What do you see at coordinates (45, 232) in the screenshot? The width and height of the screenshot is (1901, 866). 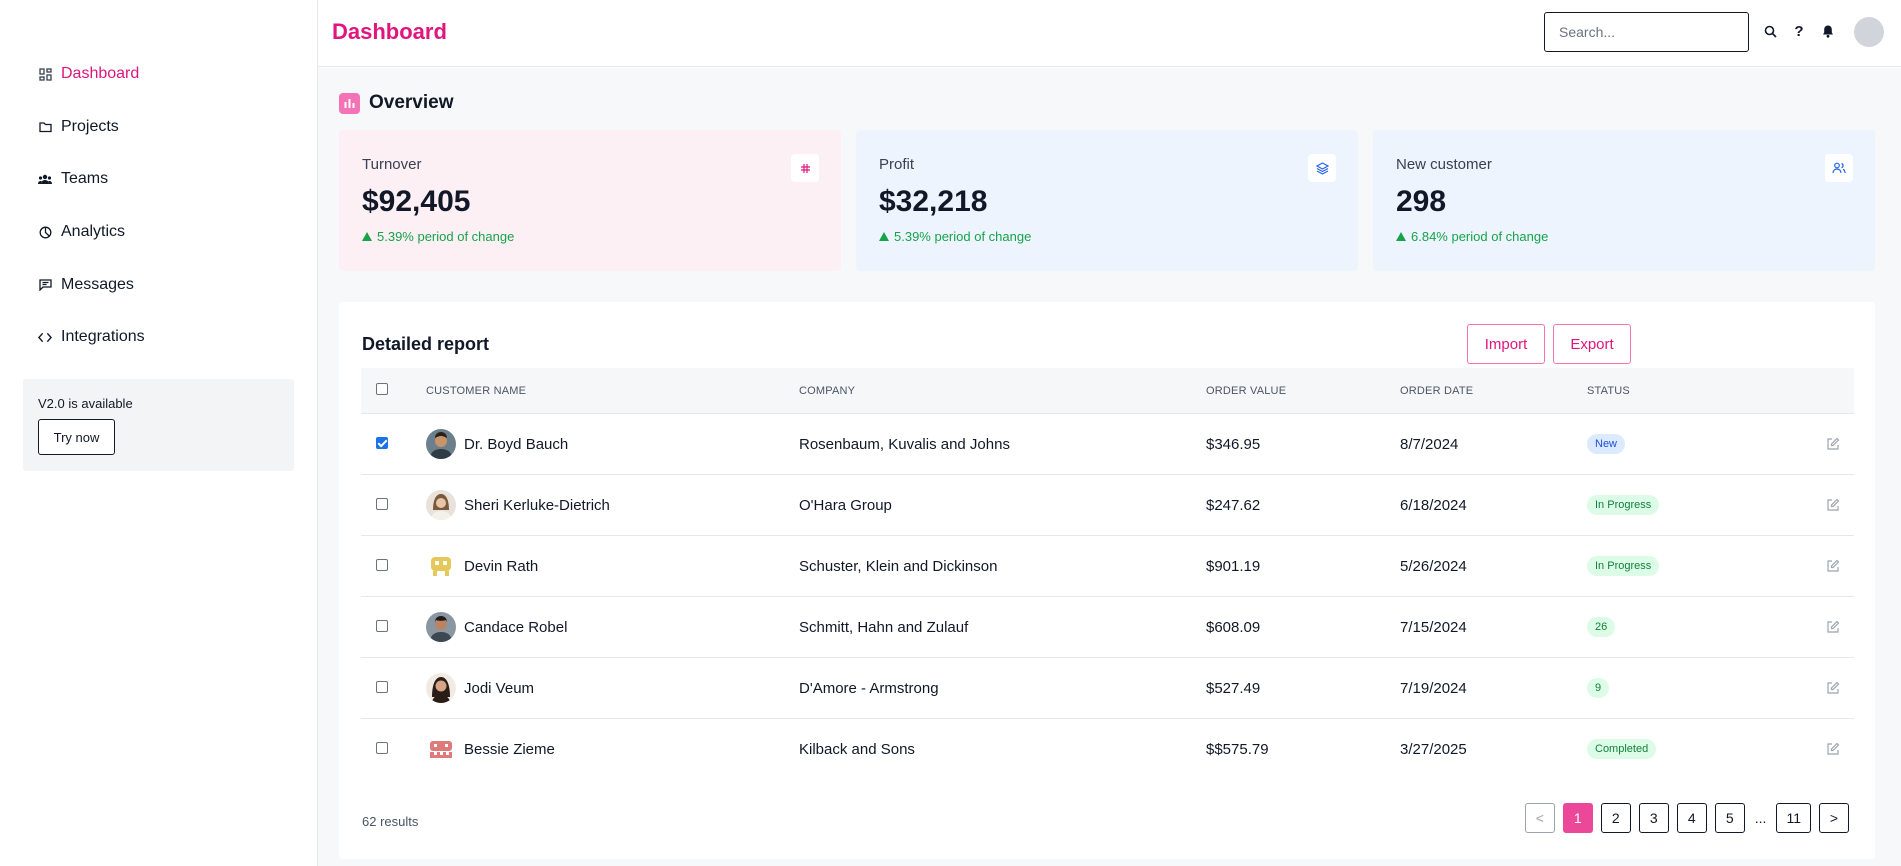 I see `pie-icon` at bounding box center [45, 232].